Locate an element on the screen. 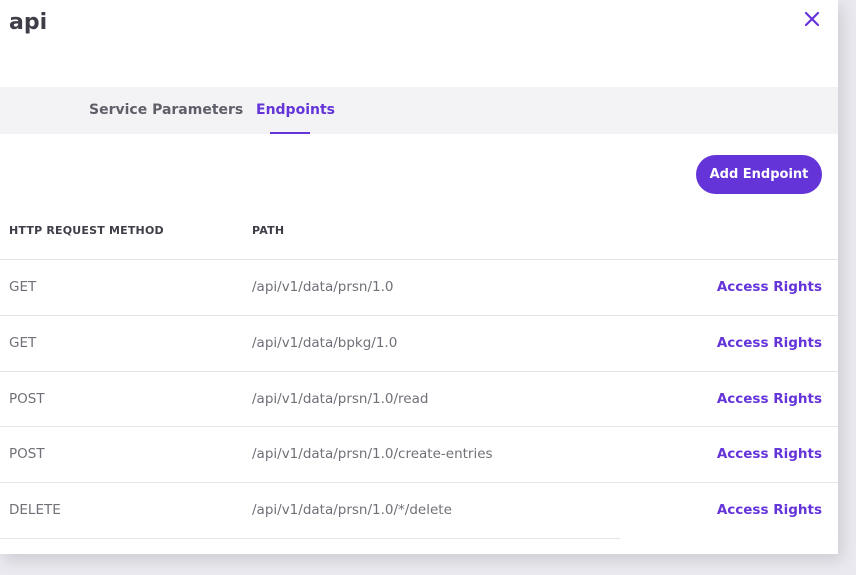 This screenshot has height=575, width=856. column-header-path: PATH is located at coordinates (268, 230).